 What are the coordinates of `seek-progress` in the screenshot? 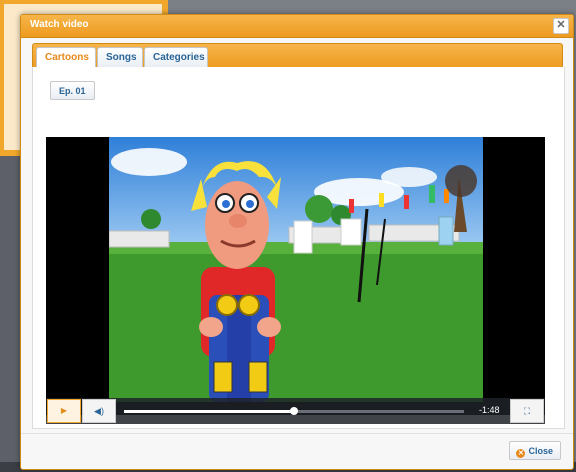 It's located at (209, 411).